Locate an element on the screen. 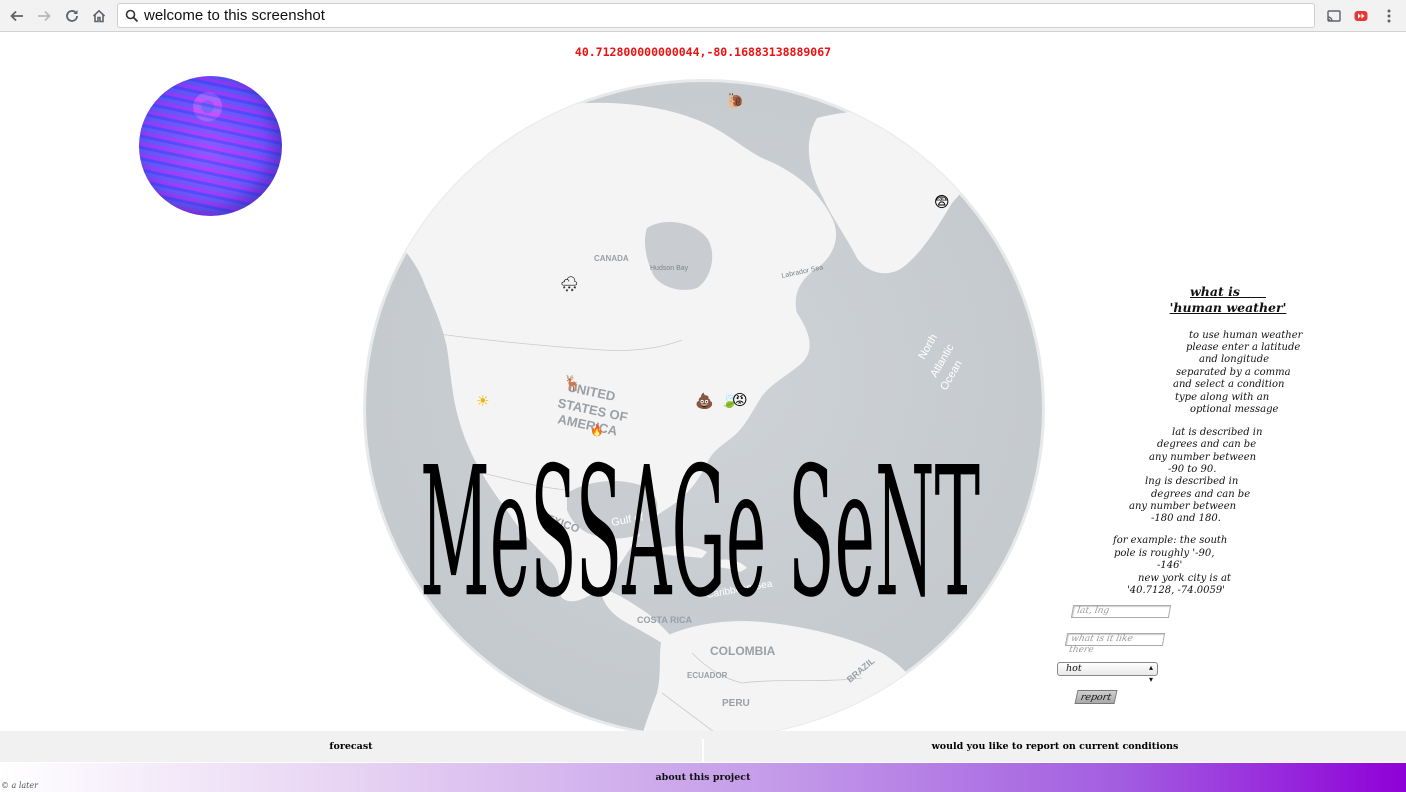  info-line: separated by a comma is located at coordinates (1233, 372).